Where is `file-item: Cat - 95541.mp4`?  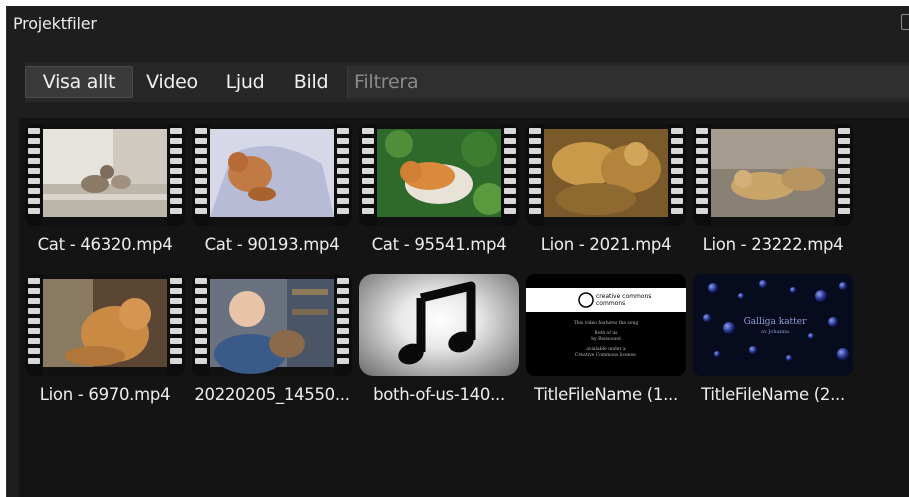 file-item: Cat - 95541.mp4 is located at coordinates (439, 199).